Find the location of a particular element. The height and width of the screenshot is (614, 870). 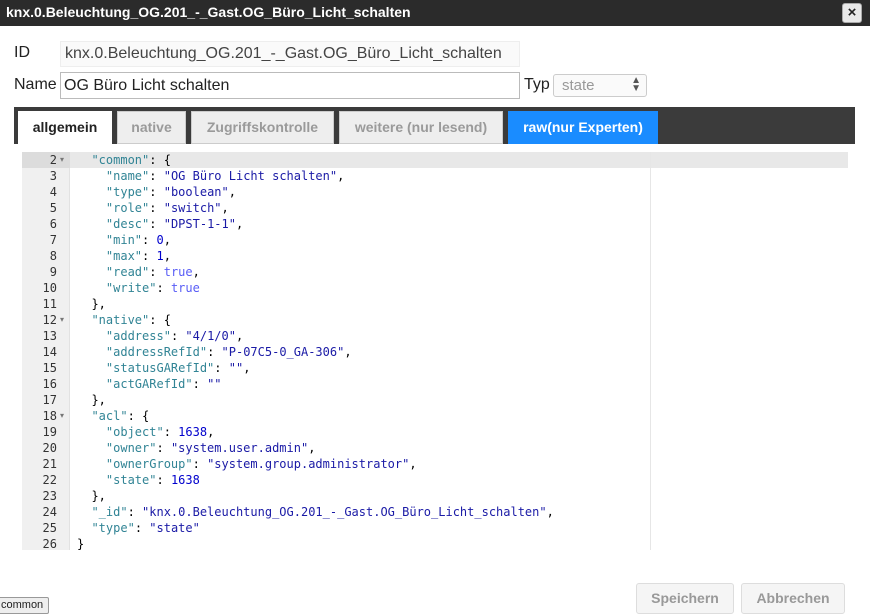

code-line: "state": 1638 is located at coordinates (138, 480).